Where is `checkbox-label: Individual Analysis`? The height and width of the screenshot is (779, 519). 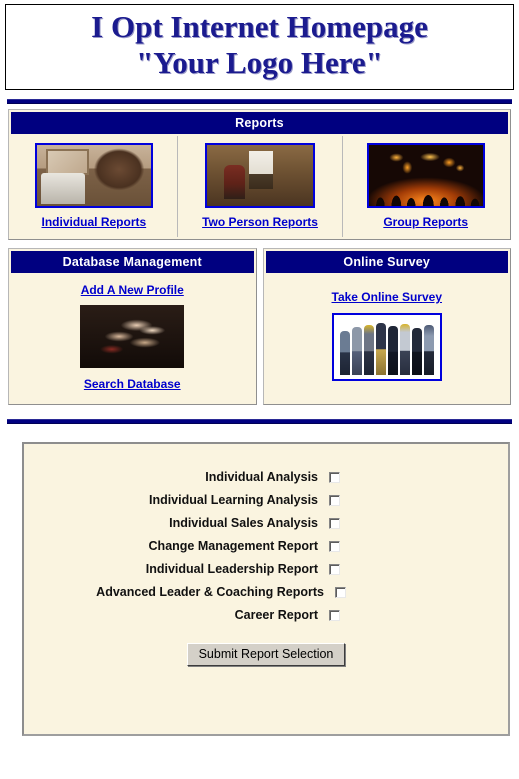 checkbox-label: Individual Analysis is located at coordinates (261, 477).